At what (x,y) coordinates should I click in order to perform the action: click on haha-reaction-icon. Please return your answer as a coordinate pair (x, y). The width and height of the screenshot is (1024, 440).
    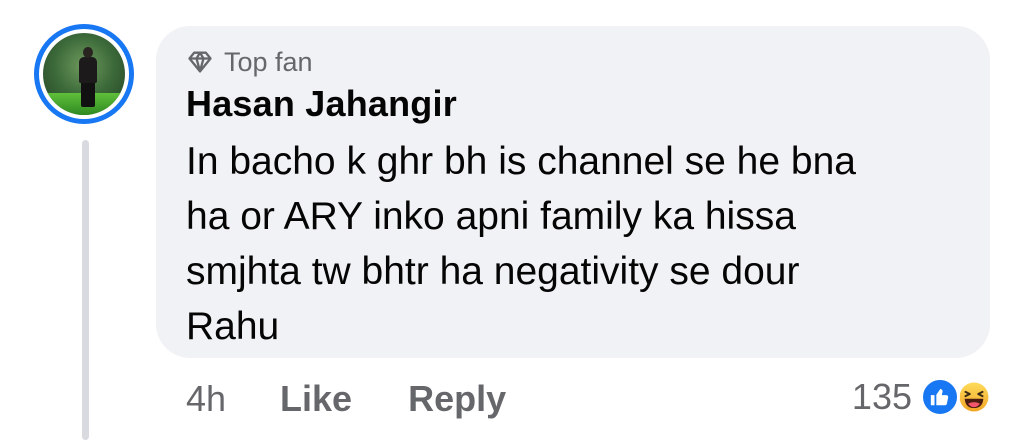
    Looking at the image, I should click on (974, 397).